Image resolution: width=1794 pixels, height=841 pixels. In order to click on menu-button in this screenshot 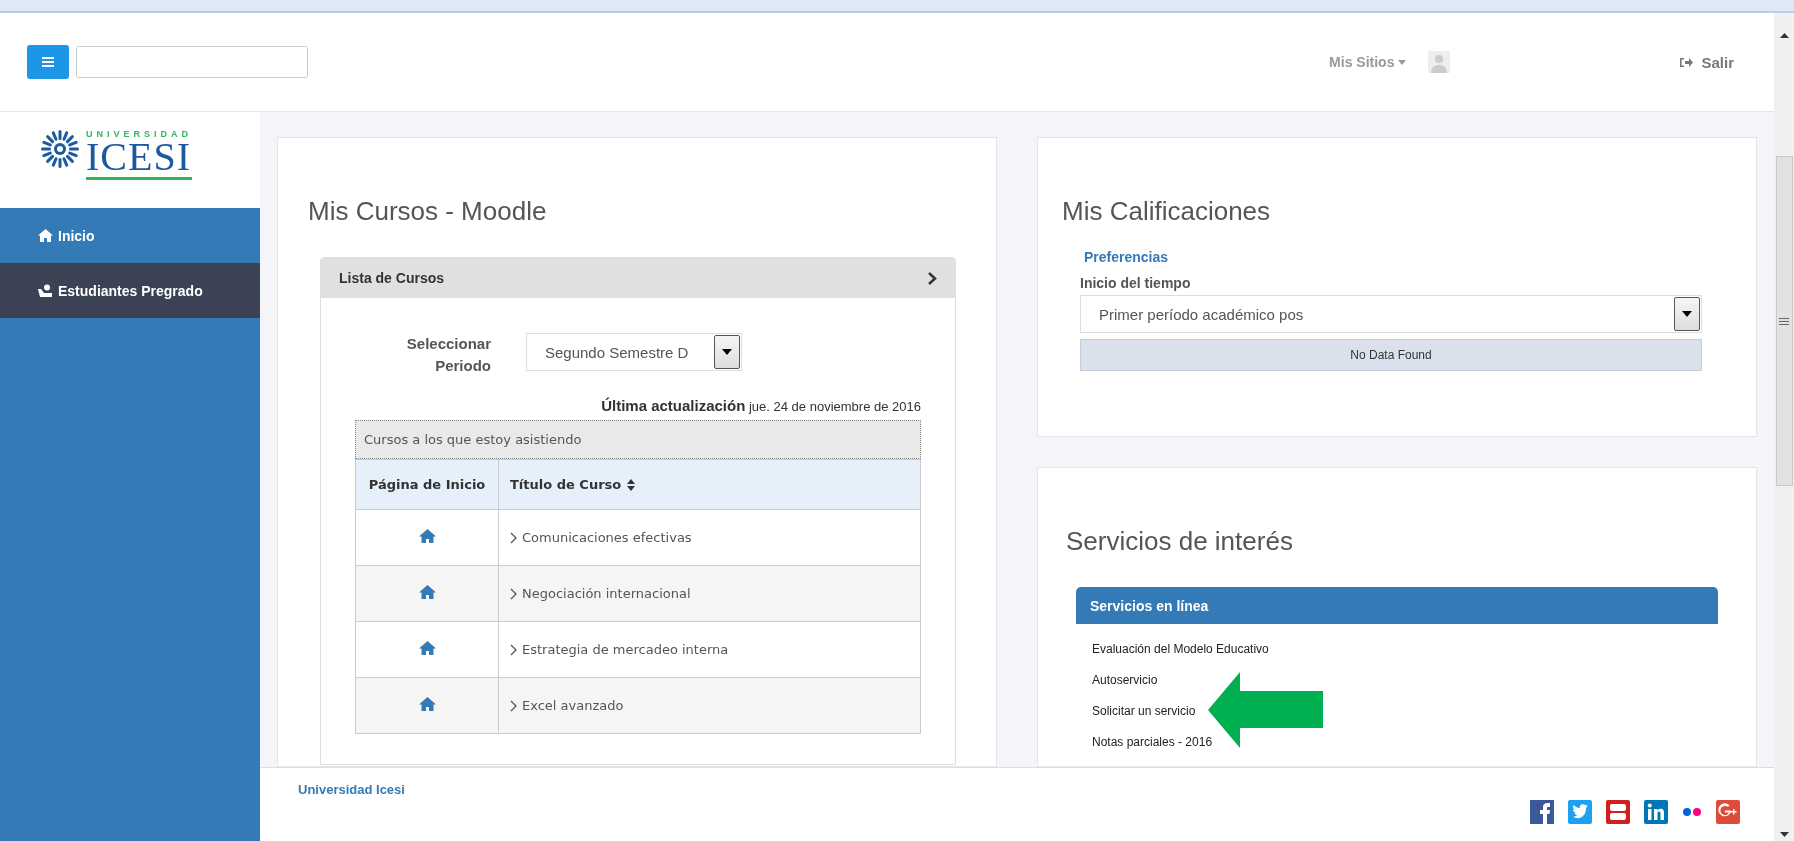, I will do `click(48, 62)`.